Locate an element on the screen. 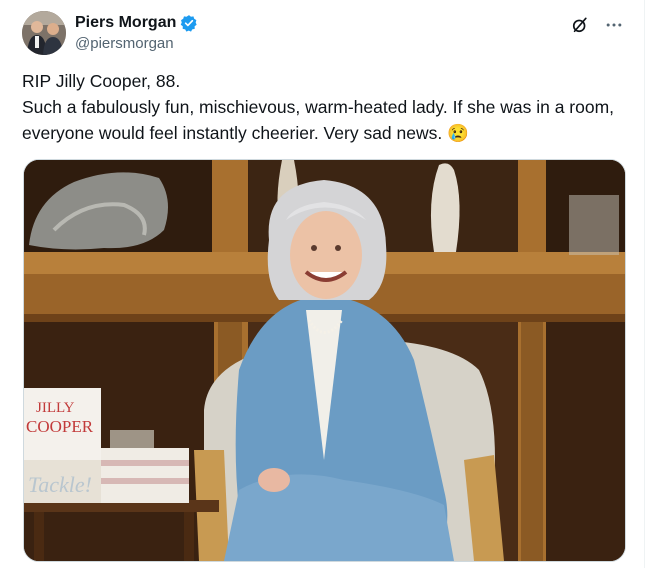 The width and height of the screenshot is (660, 568). author-name-row: Piers Morgan is located at coordinates (136, 23).